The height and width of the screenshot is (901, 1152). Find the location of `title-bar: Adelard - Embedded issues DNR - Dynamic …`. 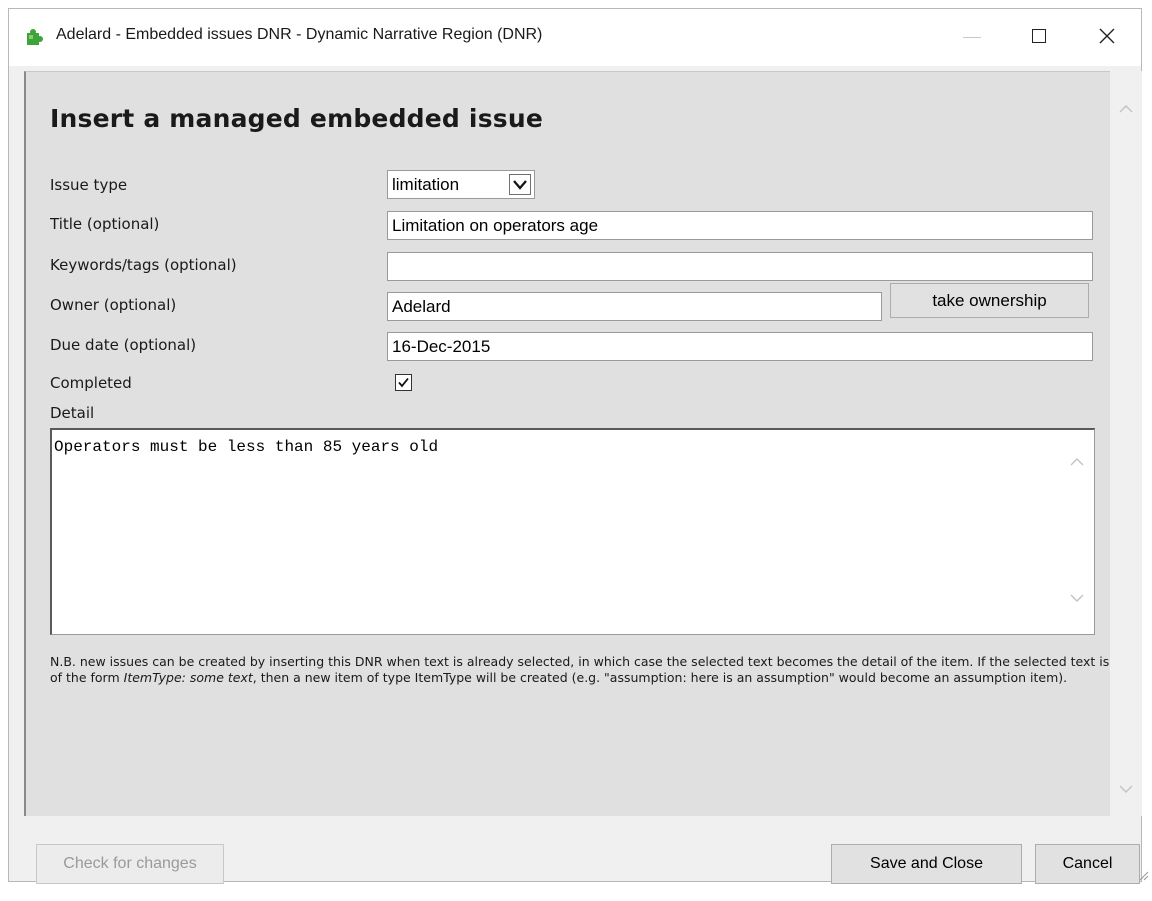

title-bar: Adelard - Embedded issues DNR - Dynamic … is located at coordinates (575, 37).